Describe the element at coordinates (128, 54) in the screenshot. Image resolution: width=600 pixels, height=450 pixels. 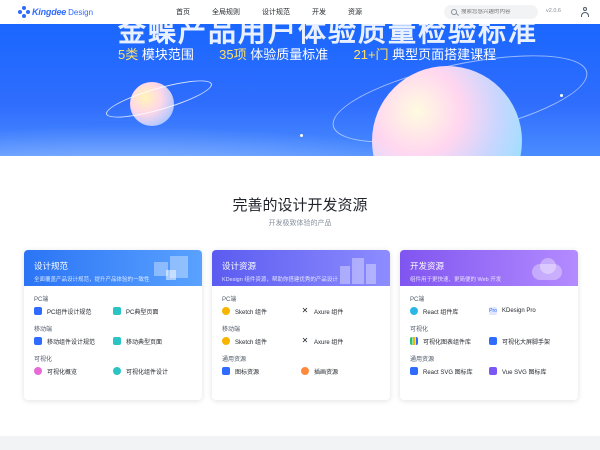
I see `stat-number: 5类` at that location.